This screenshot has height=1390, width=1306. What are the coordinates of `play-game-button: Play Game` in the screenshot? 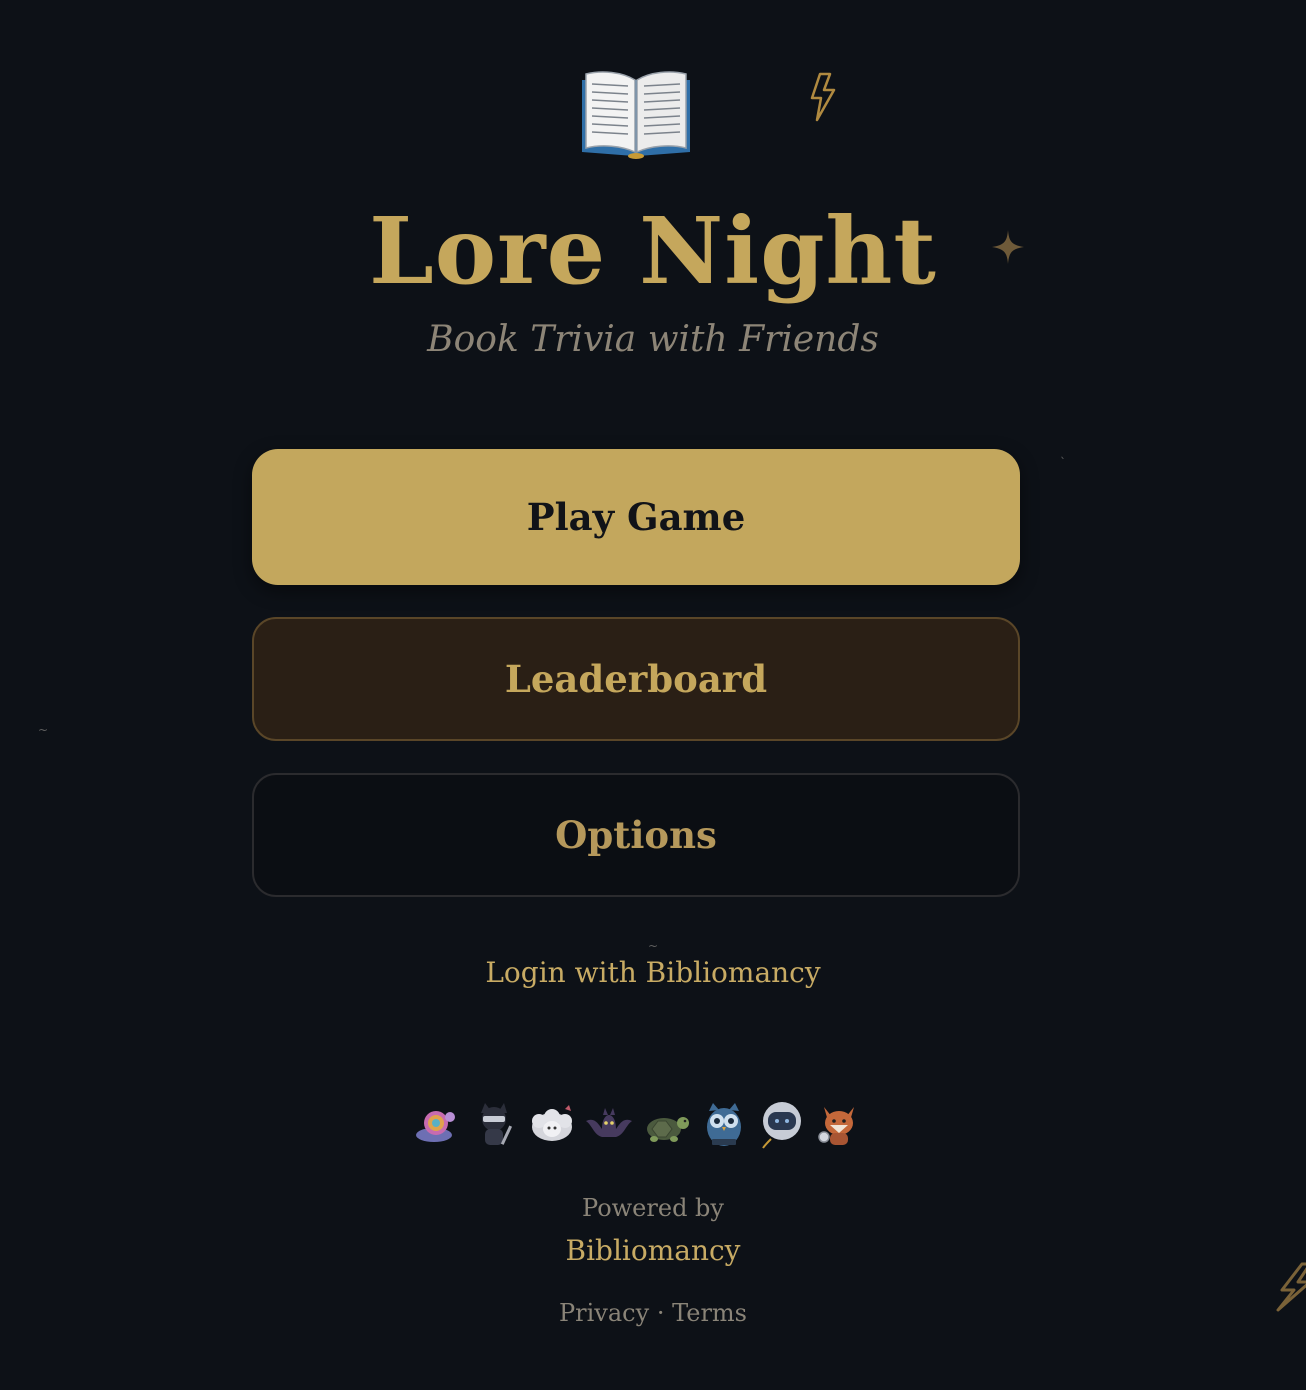 It's located at (636, 517).